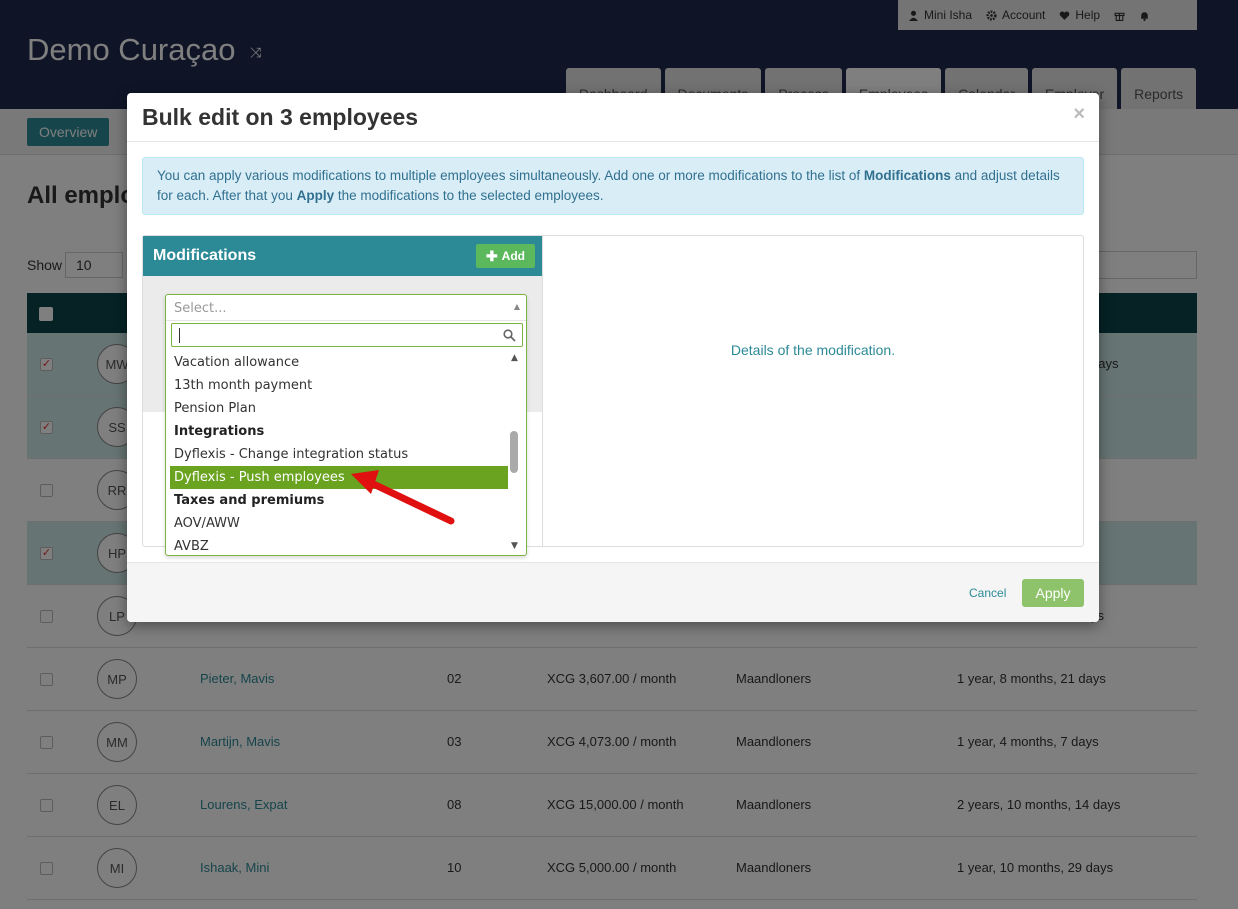 The height and width of the screenshot is (909, 1238). What do you see at coordinates (179, 335) in the screenshot?
I see `text-cursor` at bounding box center [179, 335].